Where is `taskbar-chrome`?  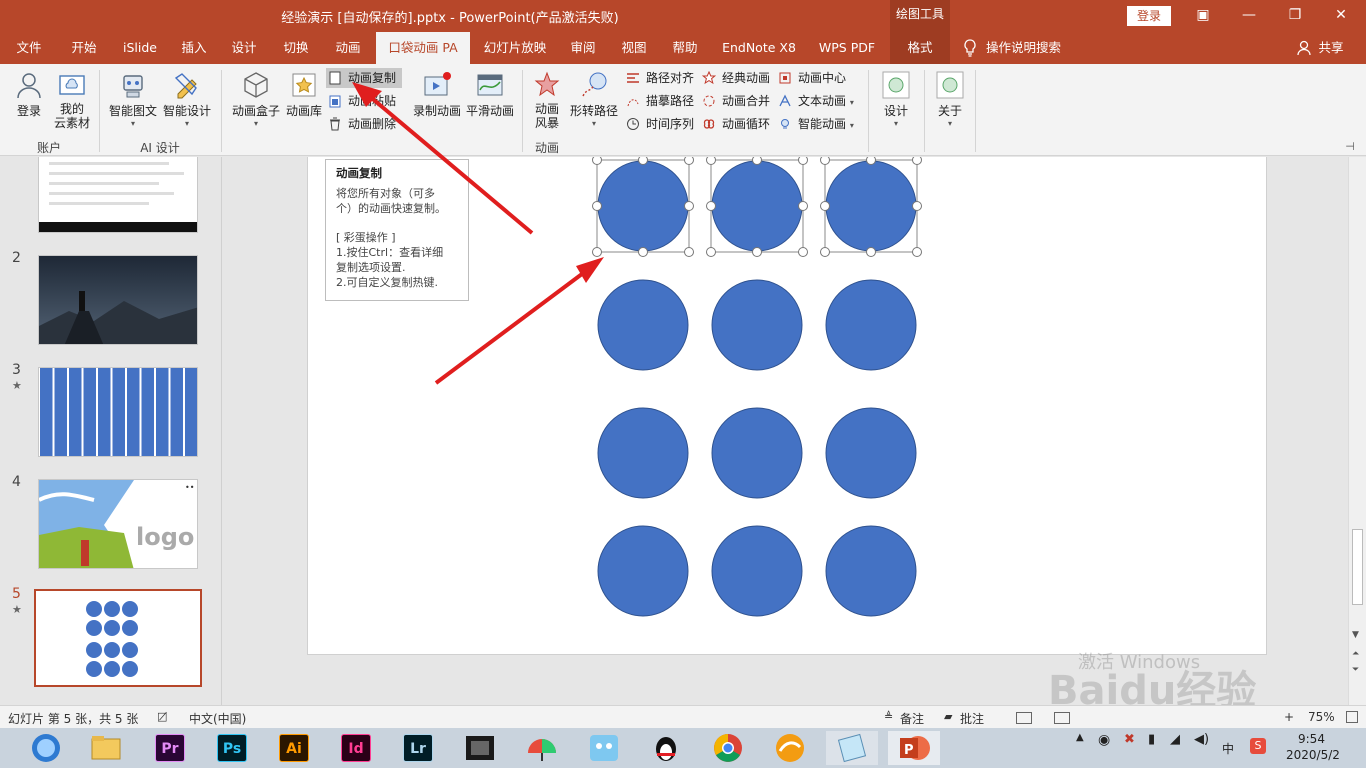
taskbar-chrome is located at coordinates (728, 748).